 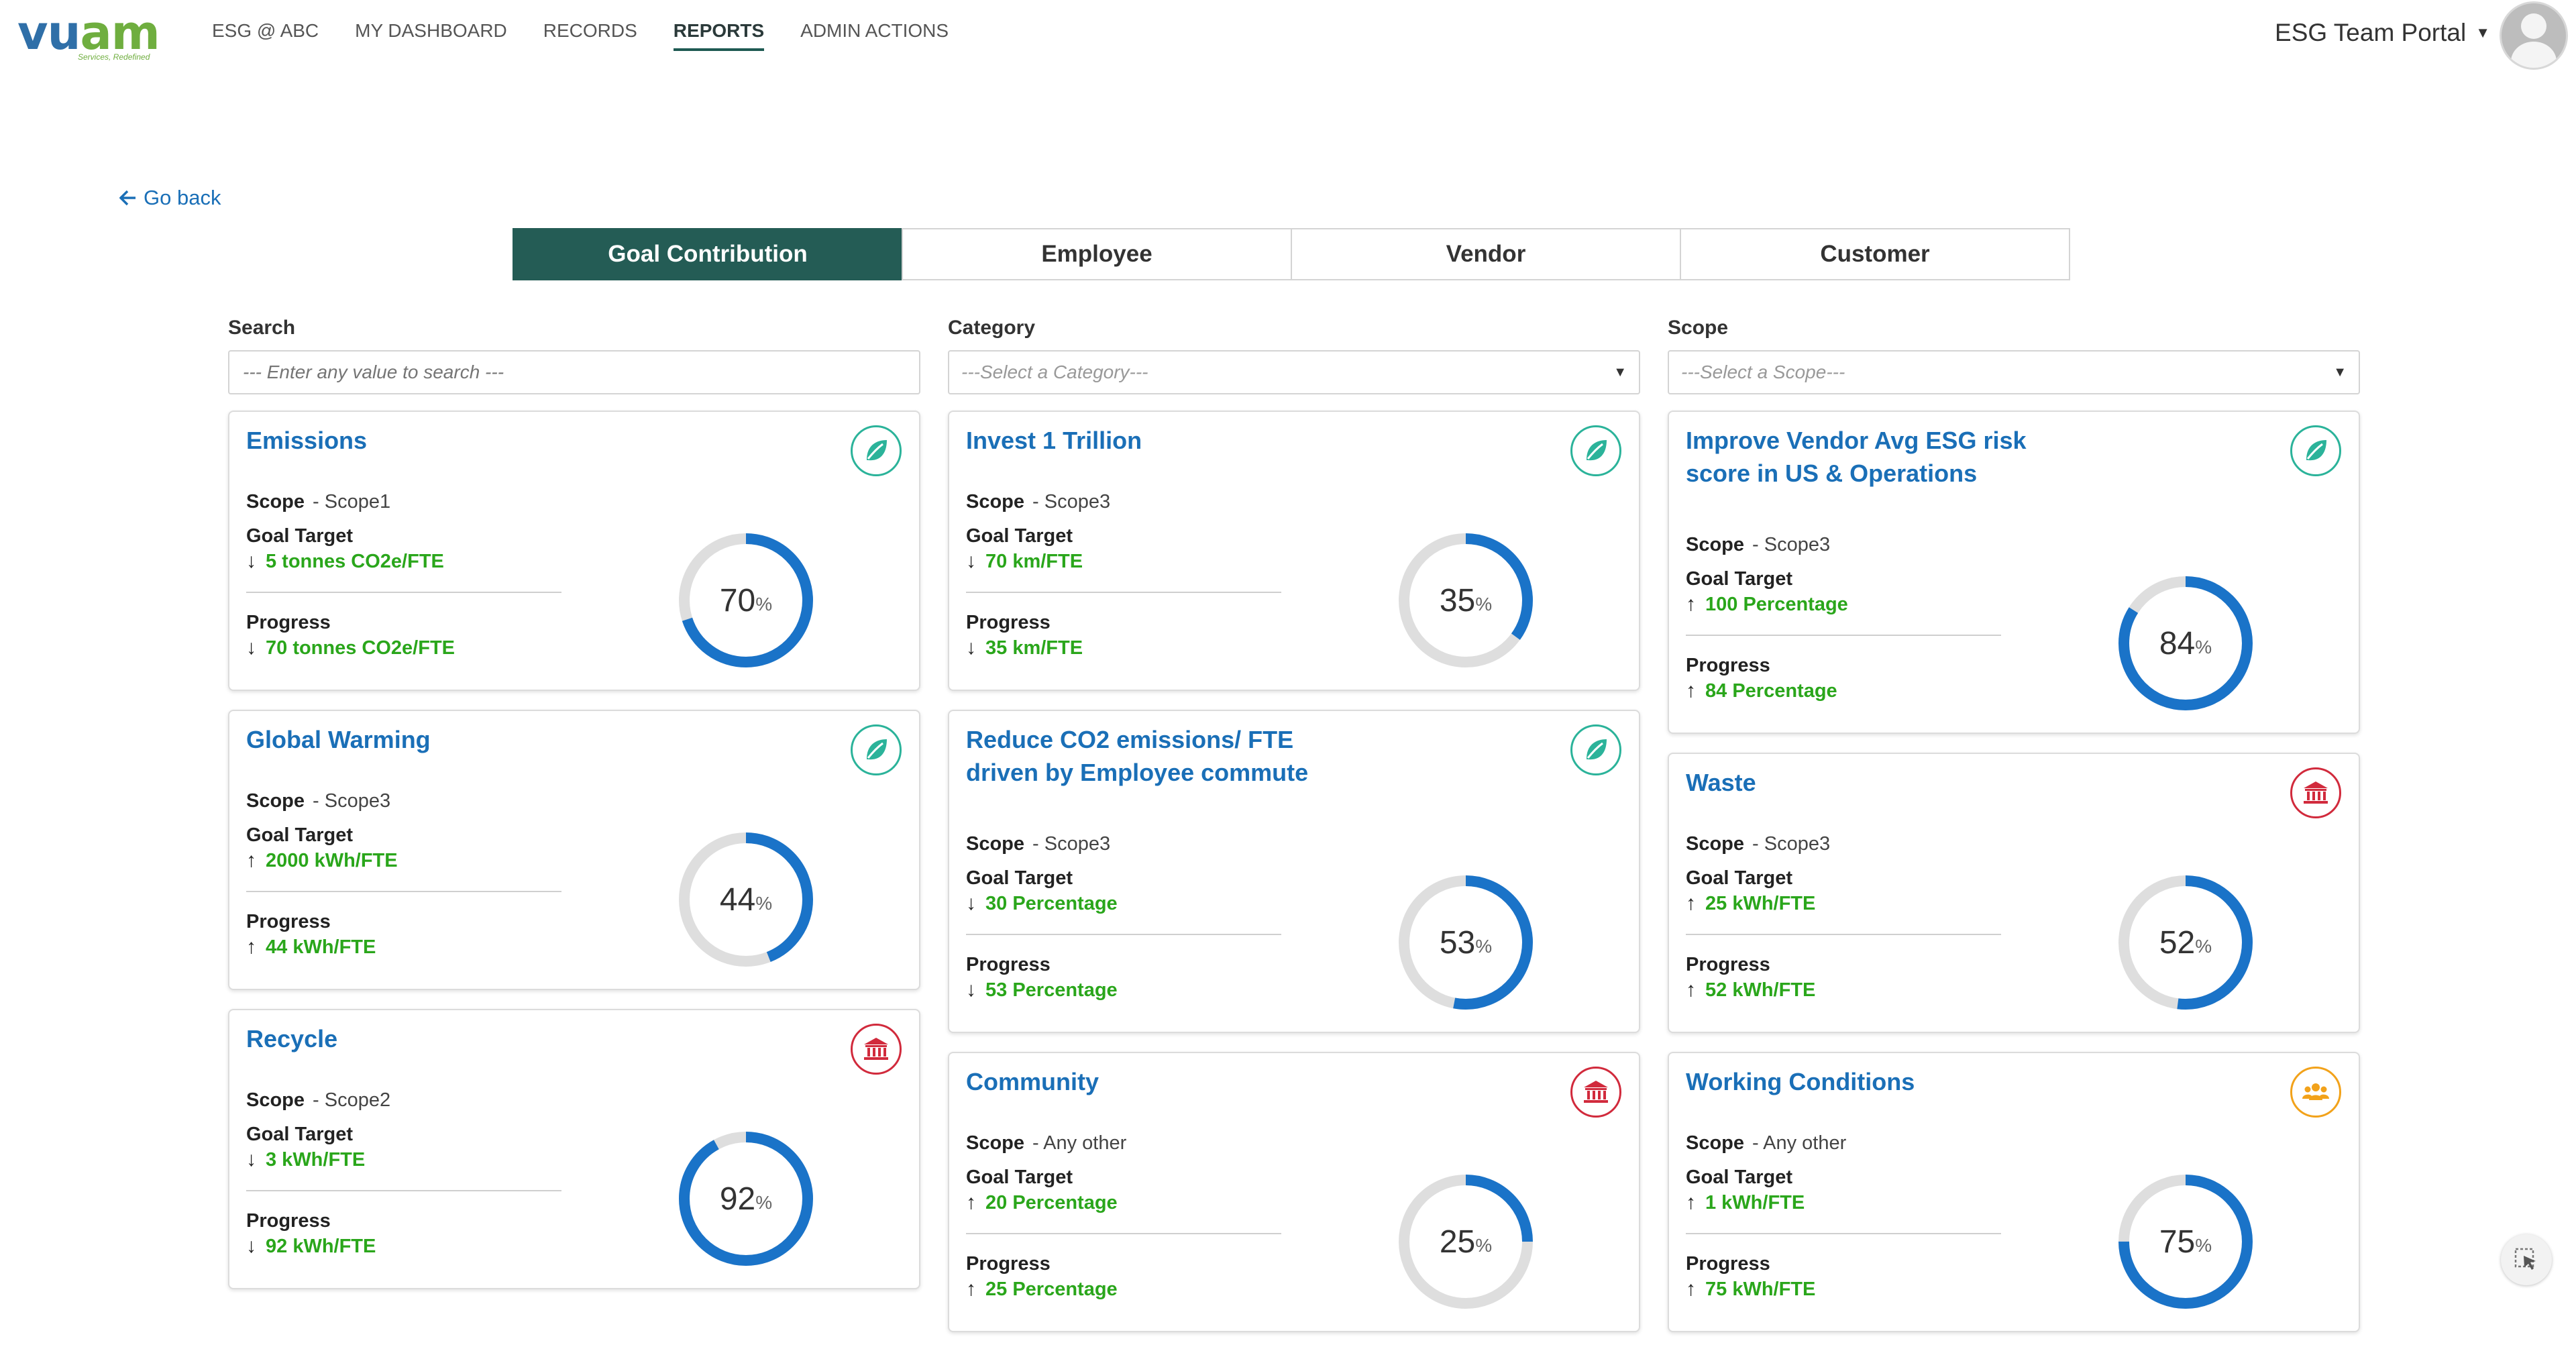 I want to click on card-title: Invest 1 Trillion, so click(x=1140, y=440).